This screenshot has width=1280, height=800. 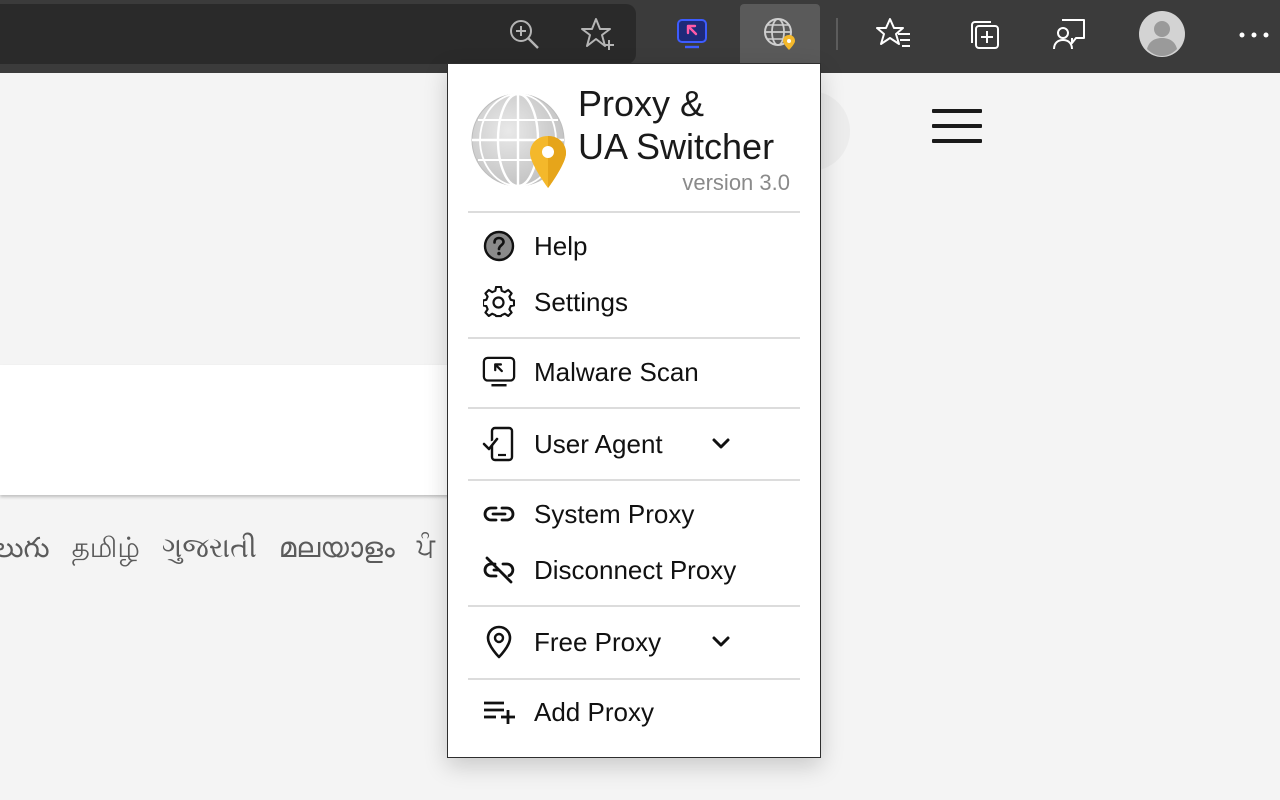 I want to click on link-icon, so click(x=499, y=514).